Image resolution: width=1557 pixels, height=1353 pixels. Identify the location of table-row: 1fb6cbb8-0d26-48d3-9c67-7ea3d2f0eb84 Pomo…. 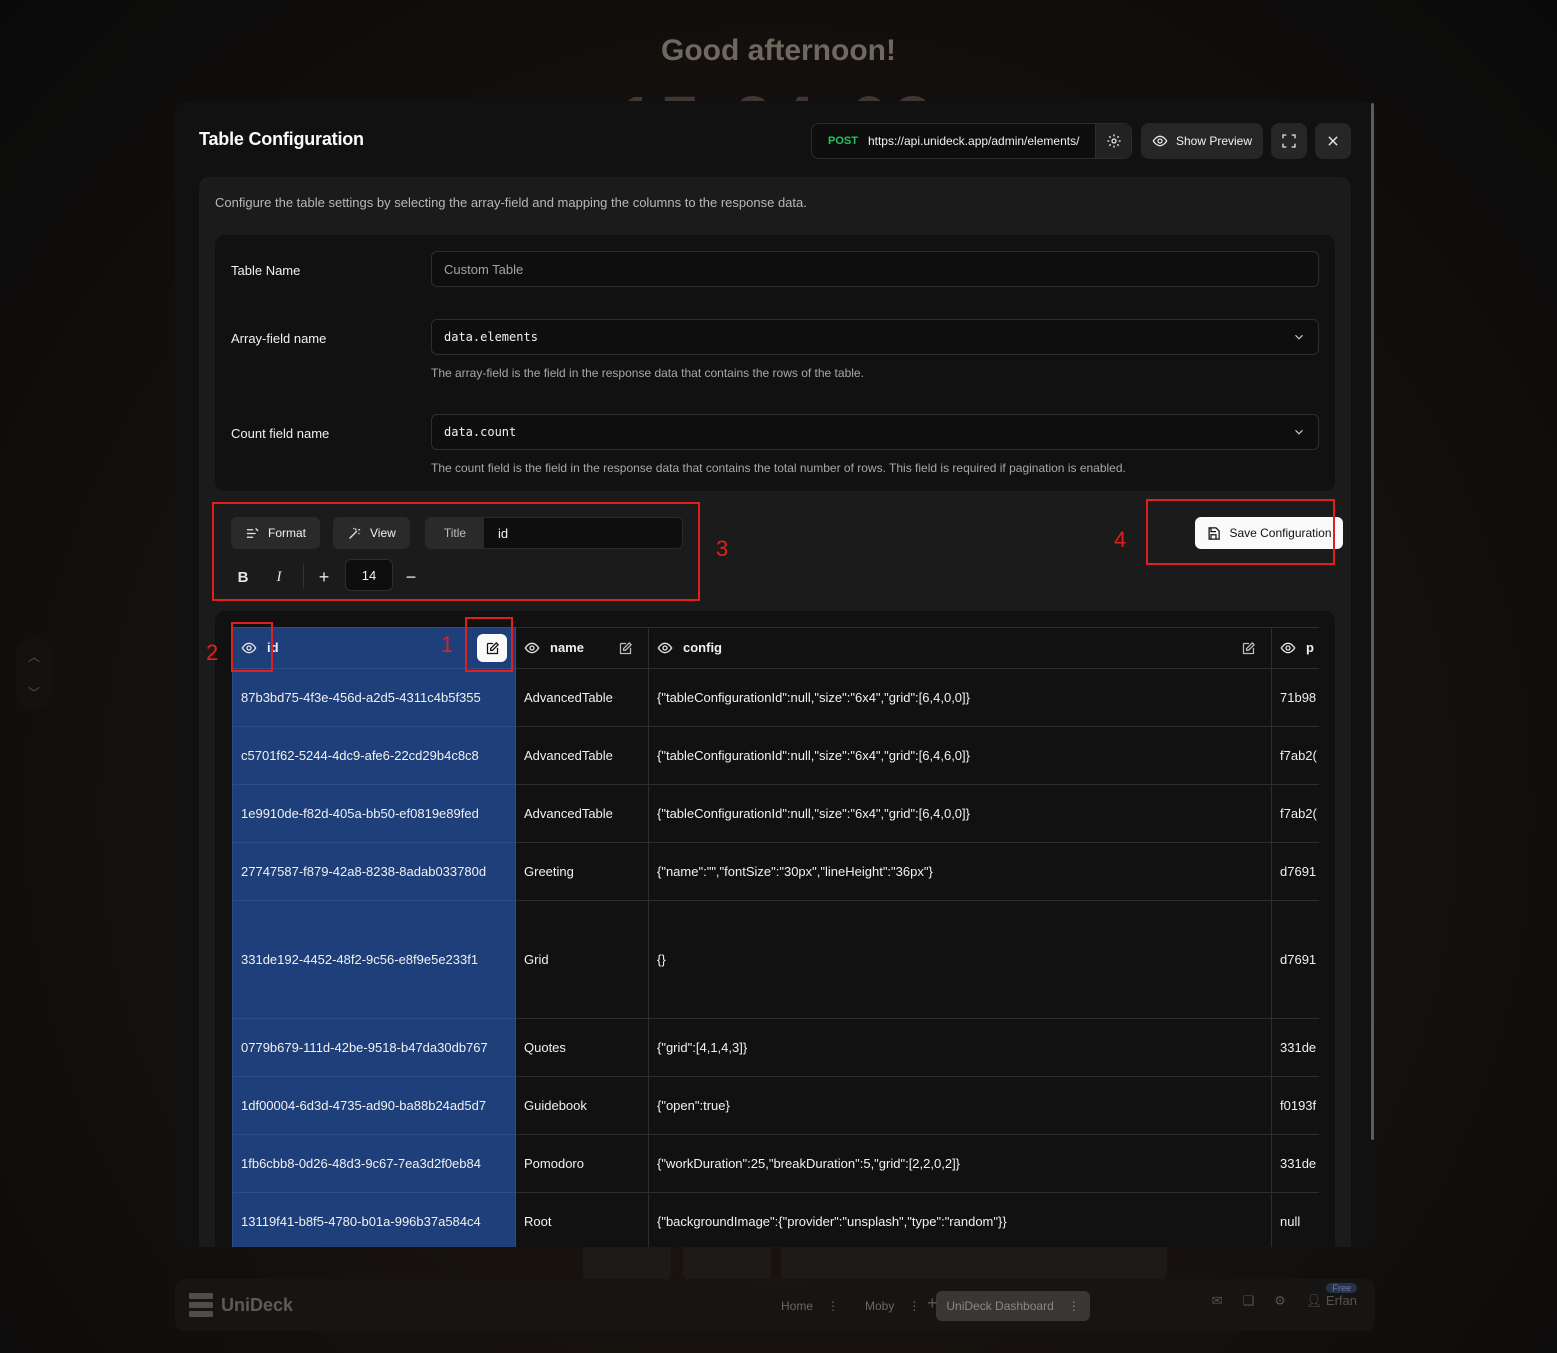
(775, 1163).